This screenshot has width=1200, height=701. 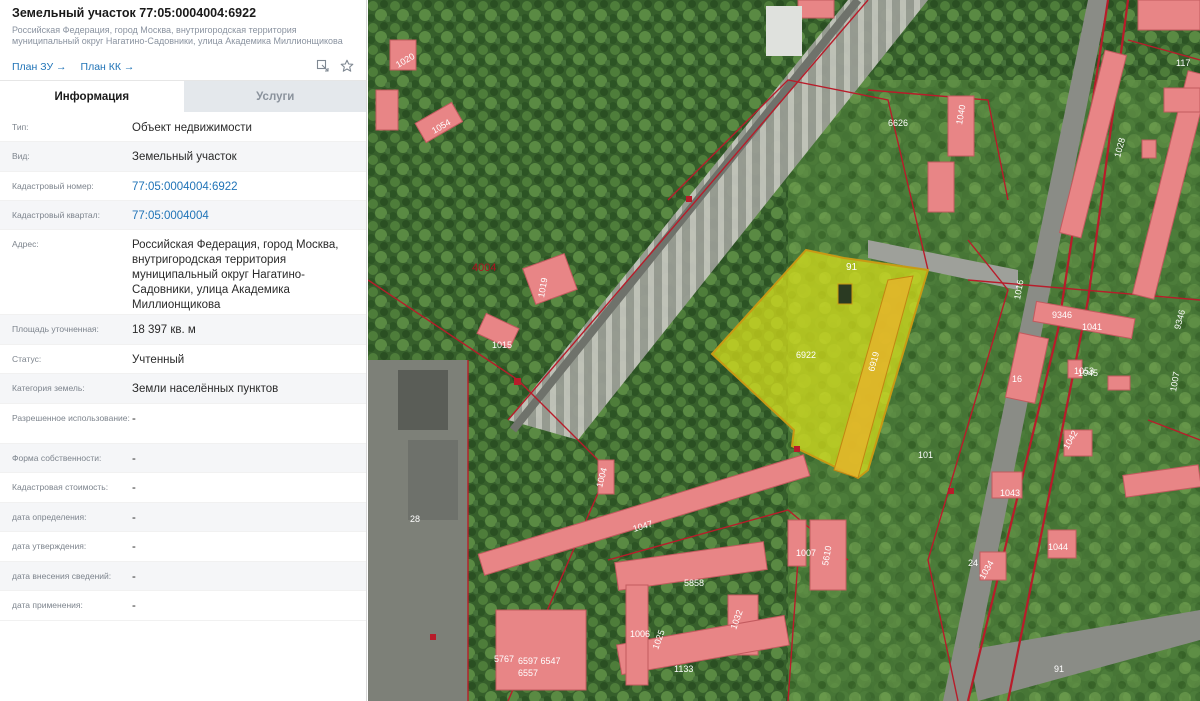 I want to click on object-title: Земельный участок 77:05:0004004:6922, so click(x=134, y=13).